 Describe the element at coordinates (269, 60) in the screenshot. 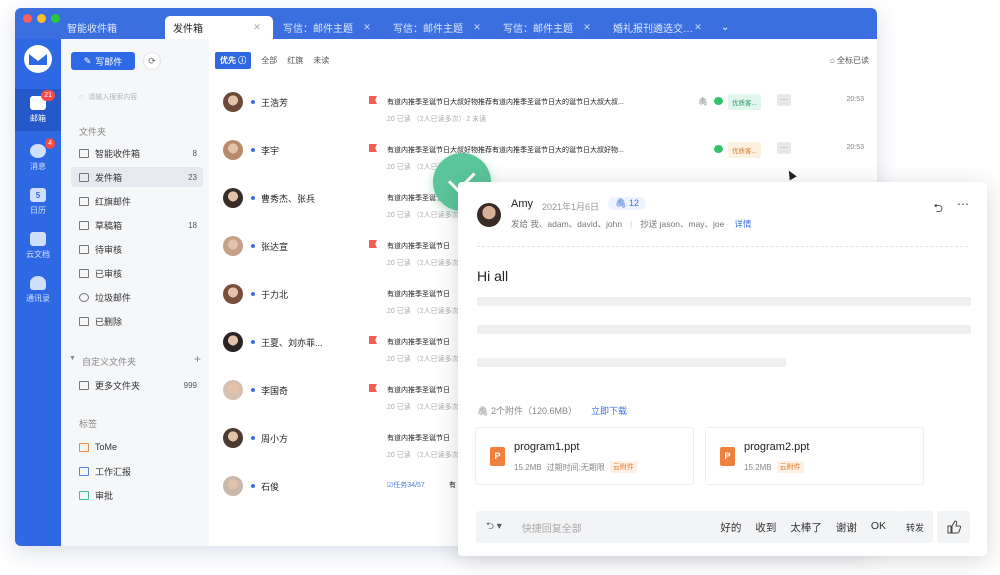

I see `filter-all: 全部` at that location.